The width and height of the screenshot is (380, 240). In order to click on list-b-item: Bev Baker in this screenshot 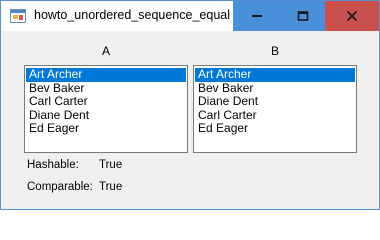, I will do `click(275, 88)`.